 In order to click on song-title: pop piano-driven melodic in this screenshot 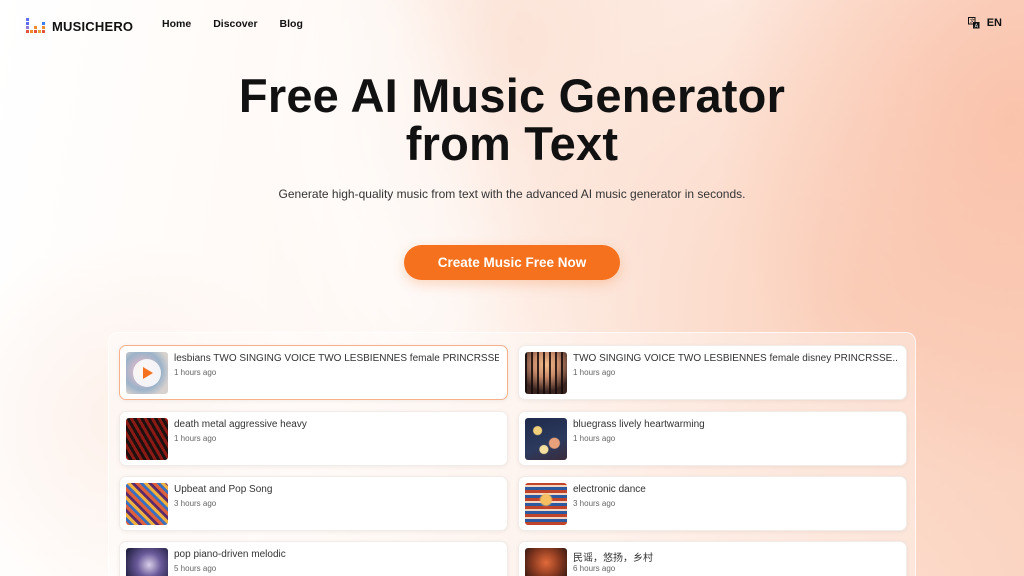, I will do `click(230, 554)`.